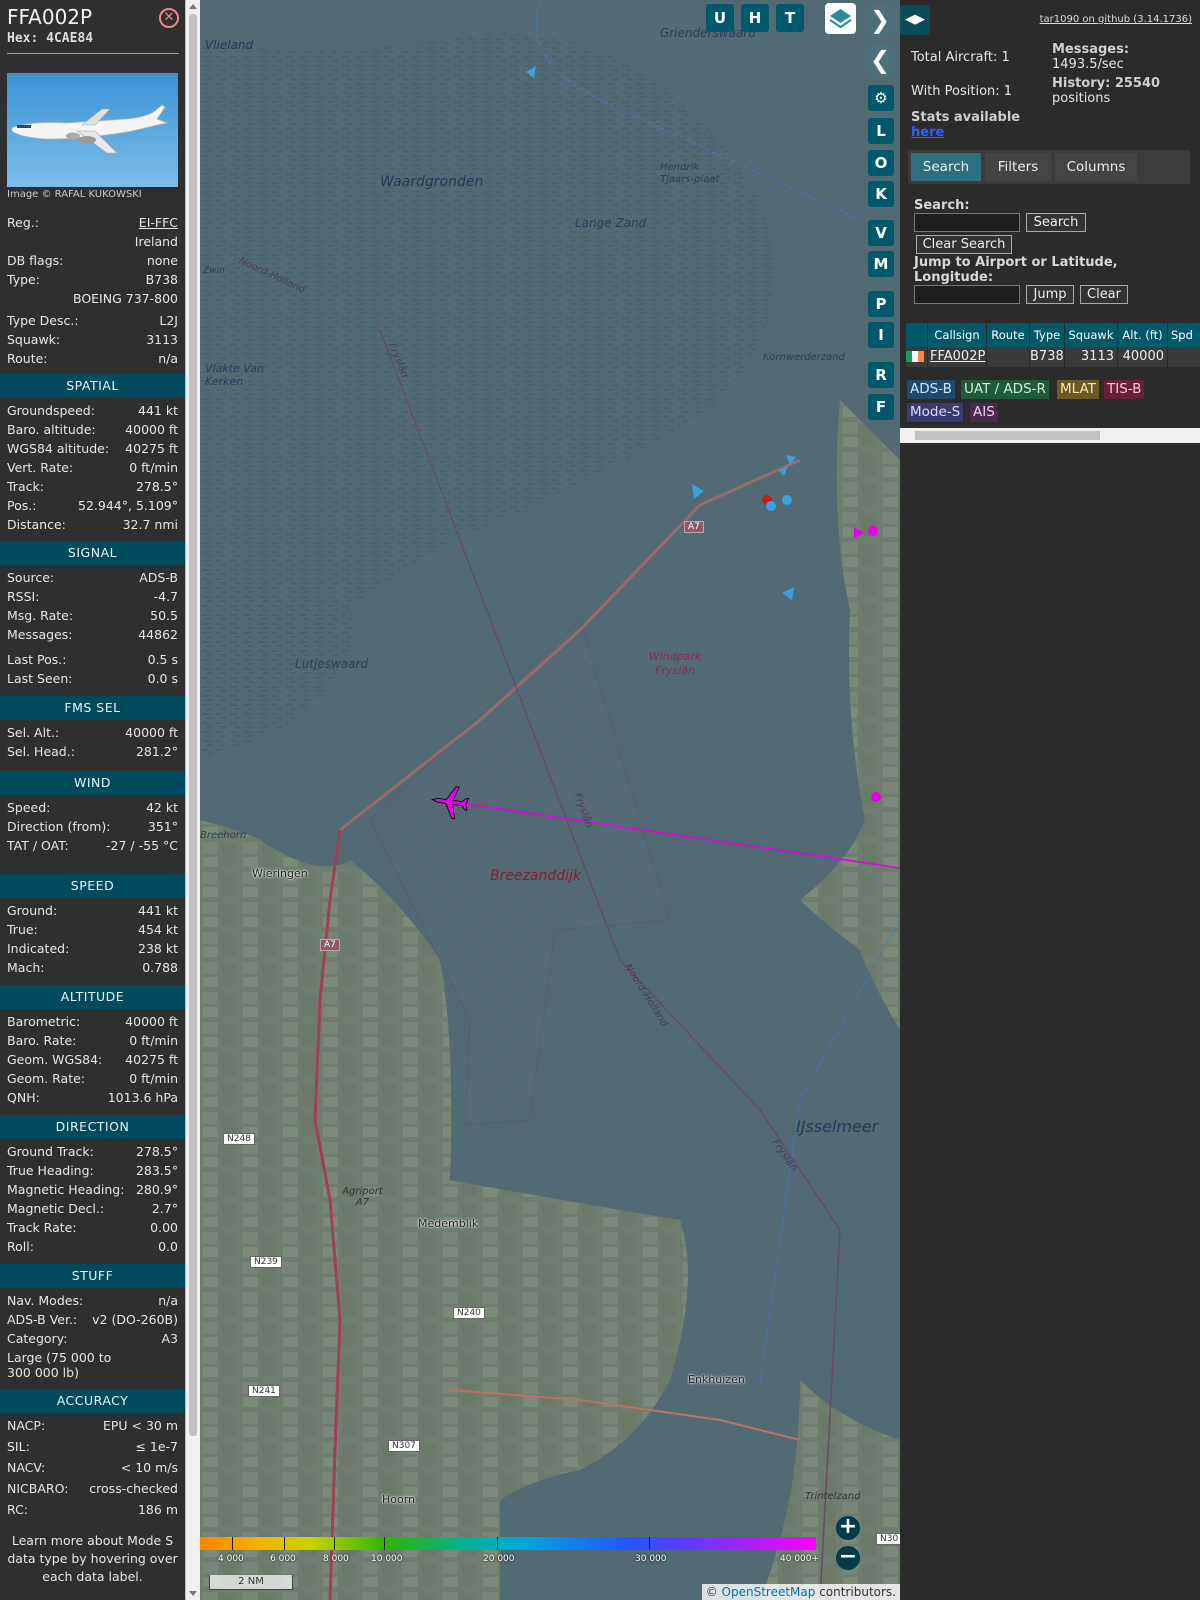  I want to click on map-button-t: T, so click(790, 18).